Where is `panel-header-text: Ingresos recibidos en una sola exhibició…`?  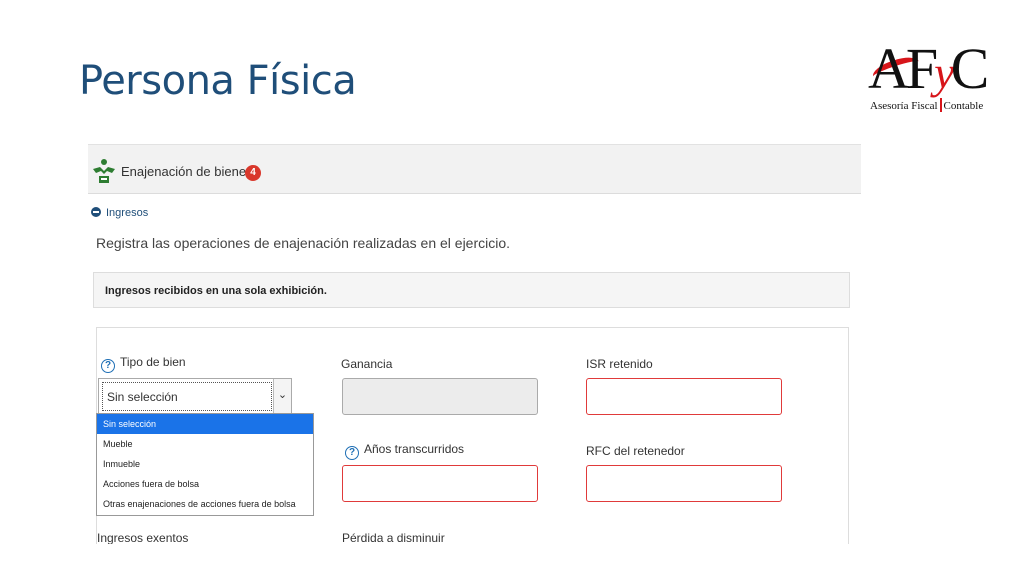 panel-header-text: Ingresos recibidos en una sola exhibició… is located at coordinates (216, 291).